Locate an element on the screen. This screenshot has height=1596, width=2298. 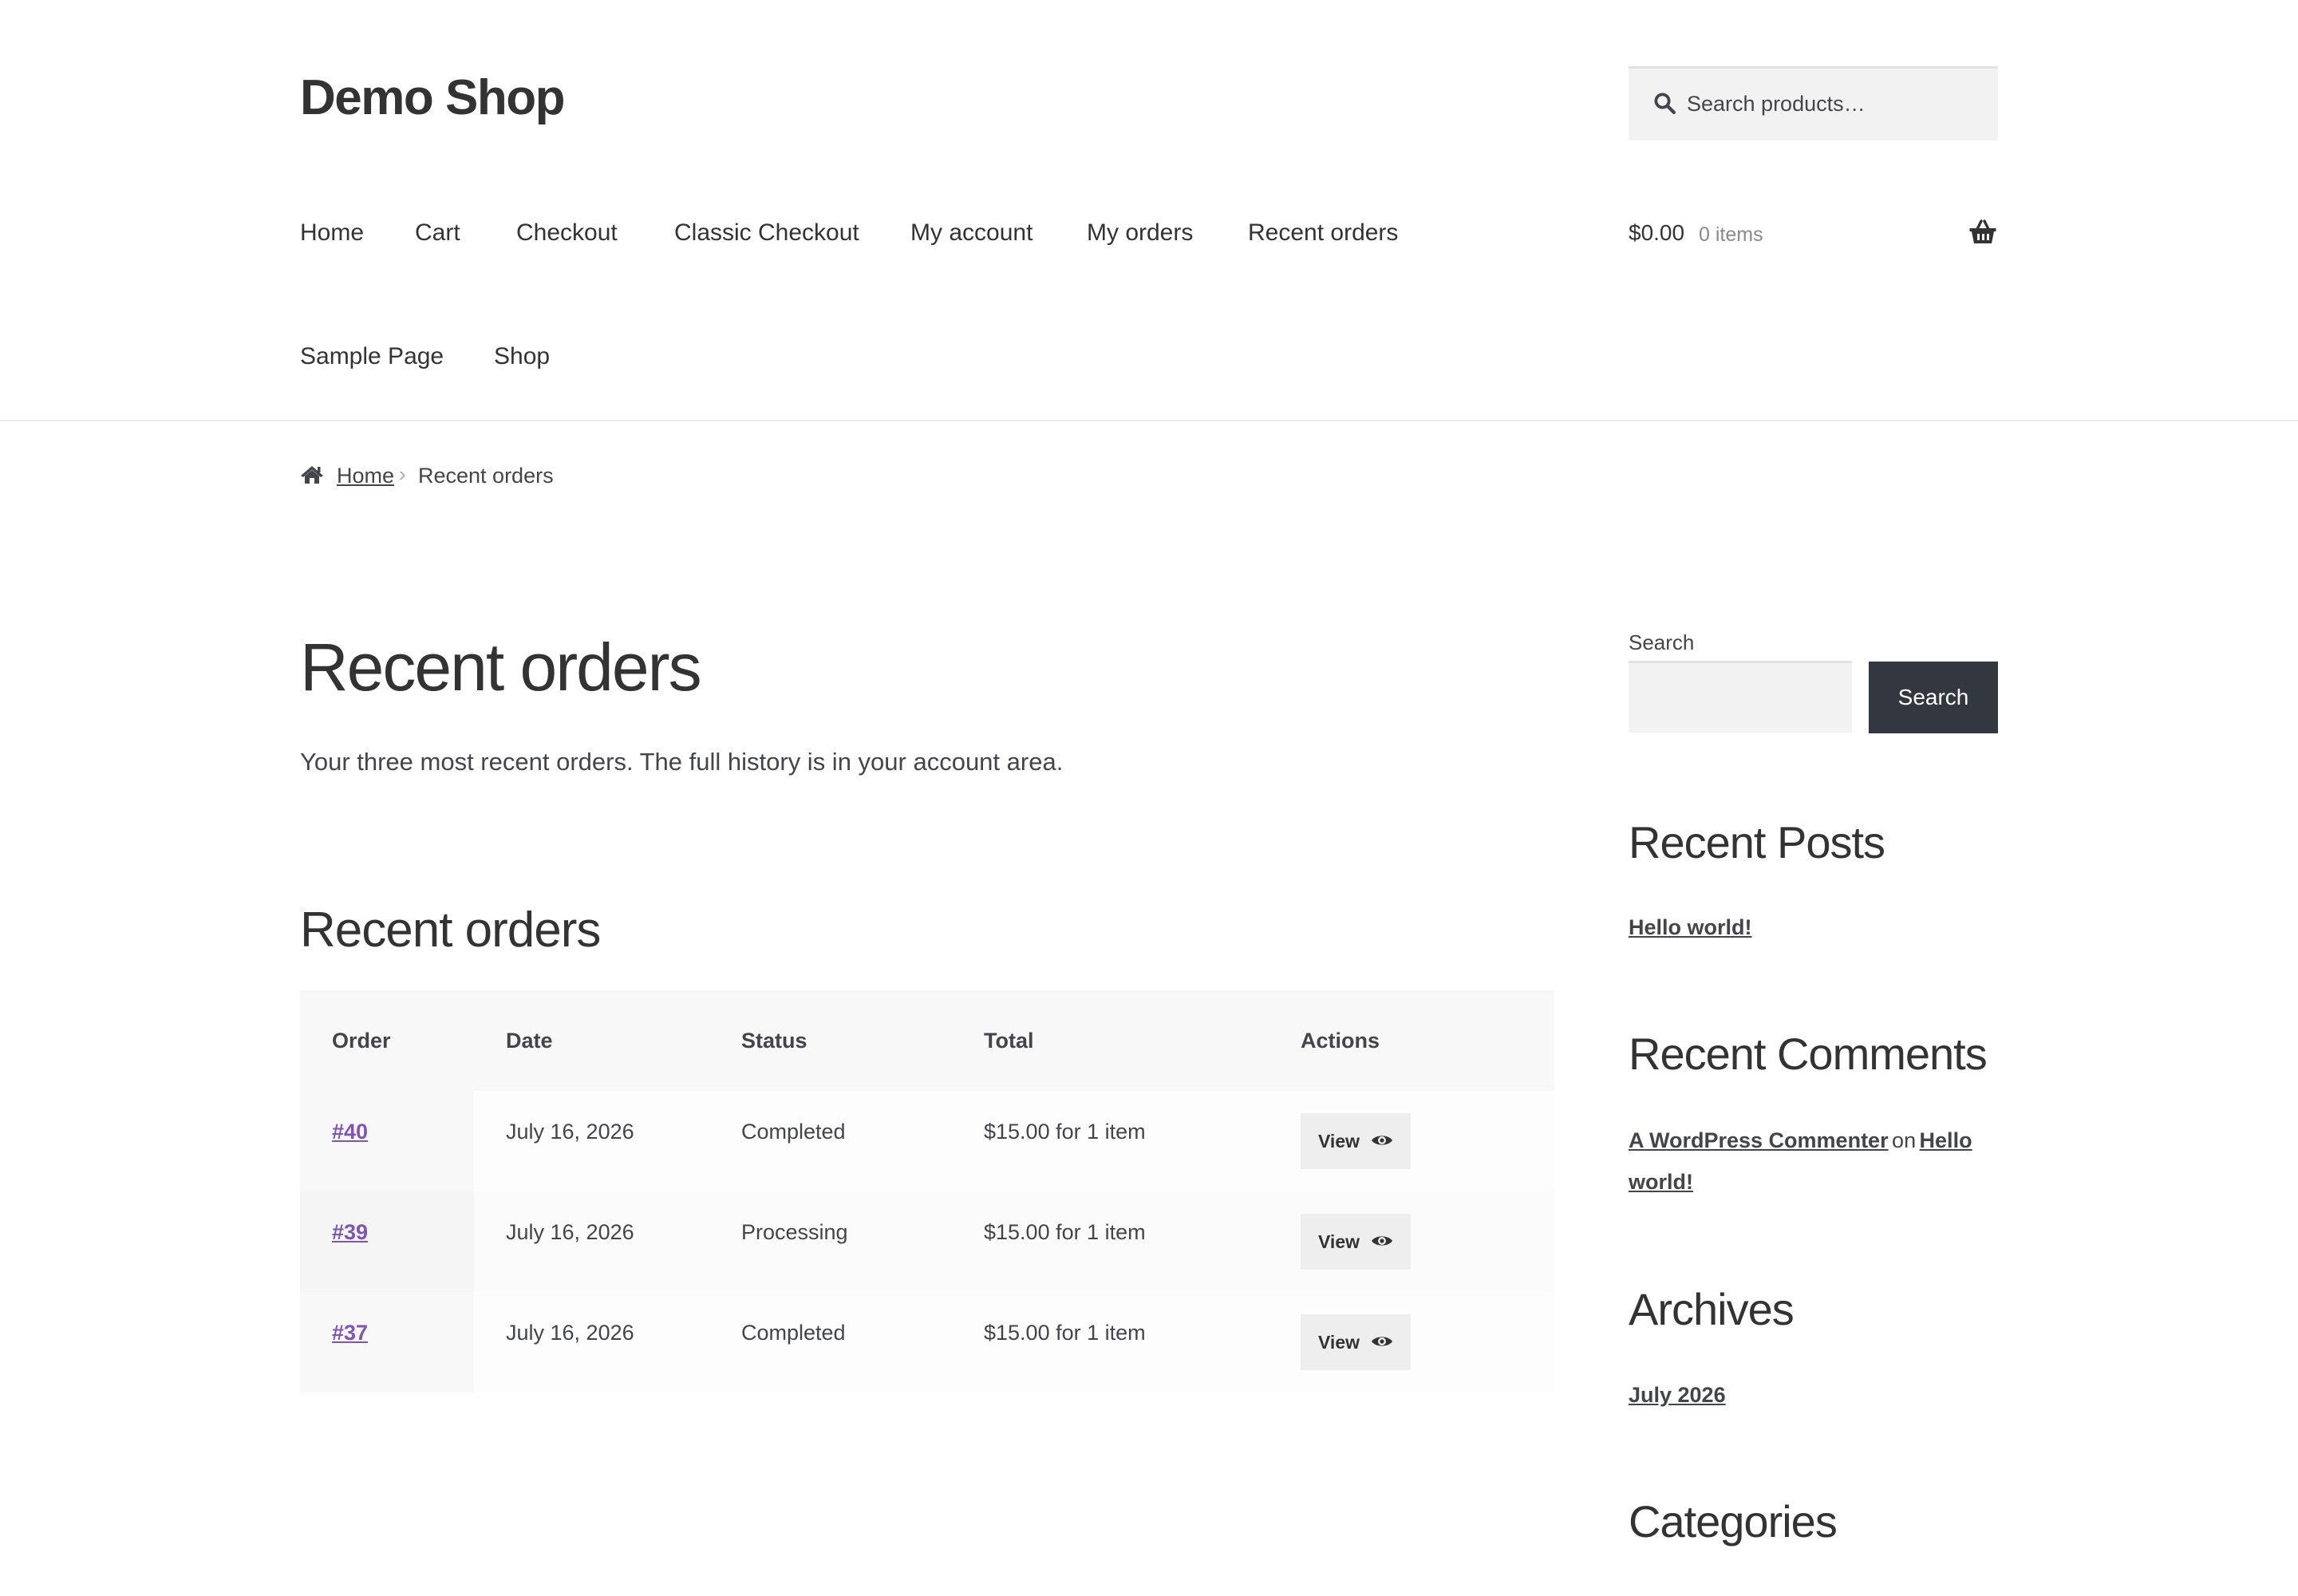
search-icon is located at coordinates (1664, 105).